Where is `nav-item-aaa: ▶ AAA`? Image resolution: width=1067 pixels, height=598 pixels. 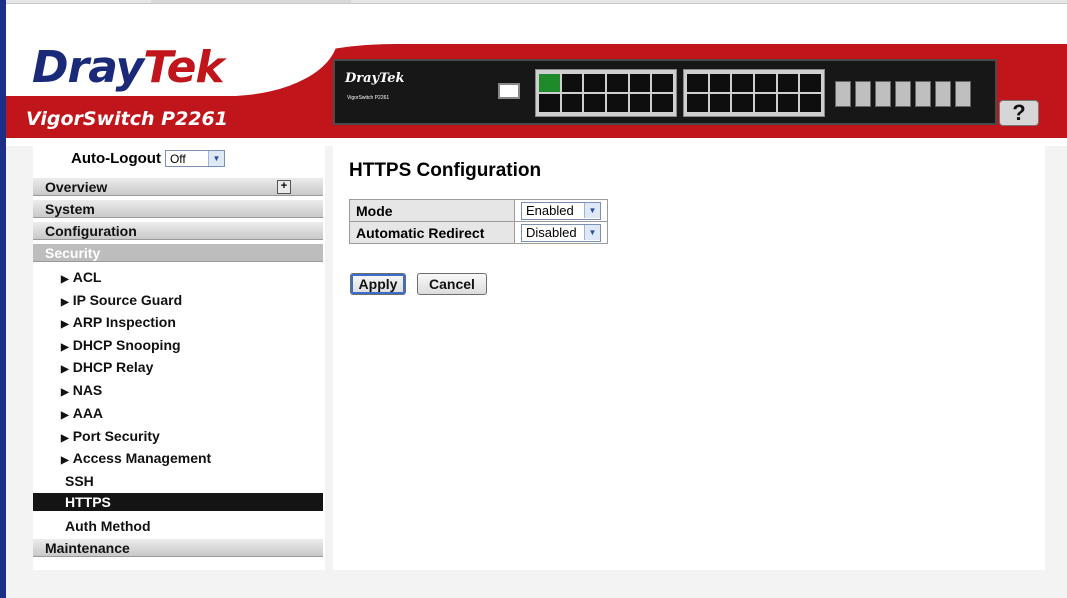 nav-item-aaa: ▶ AAA is located at coordinates (82, 413).